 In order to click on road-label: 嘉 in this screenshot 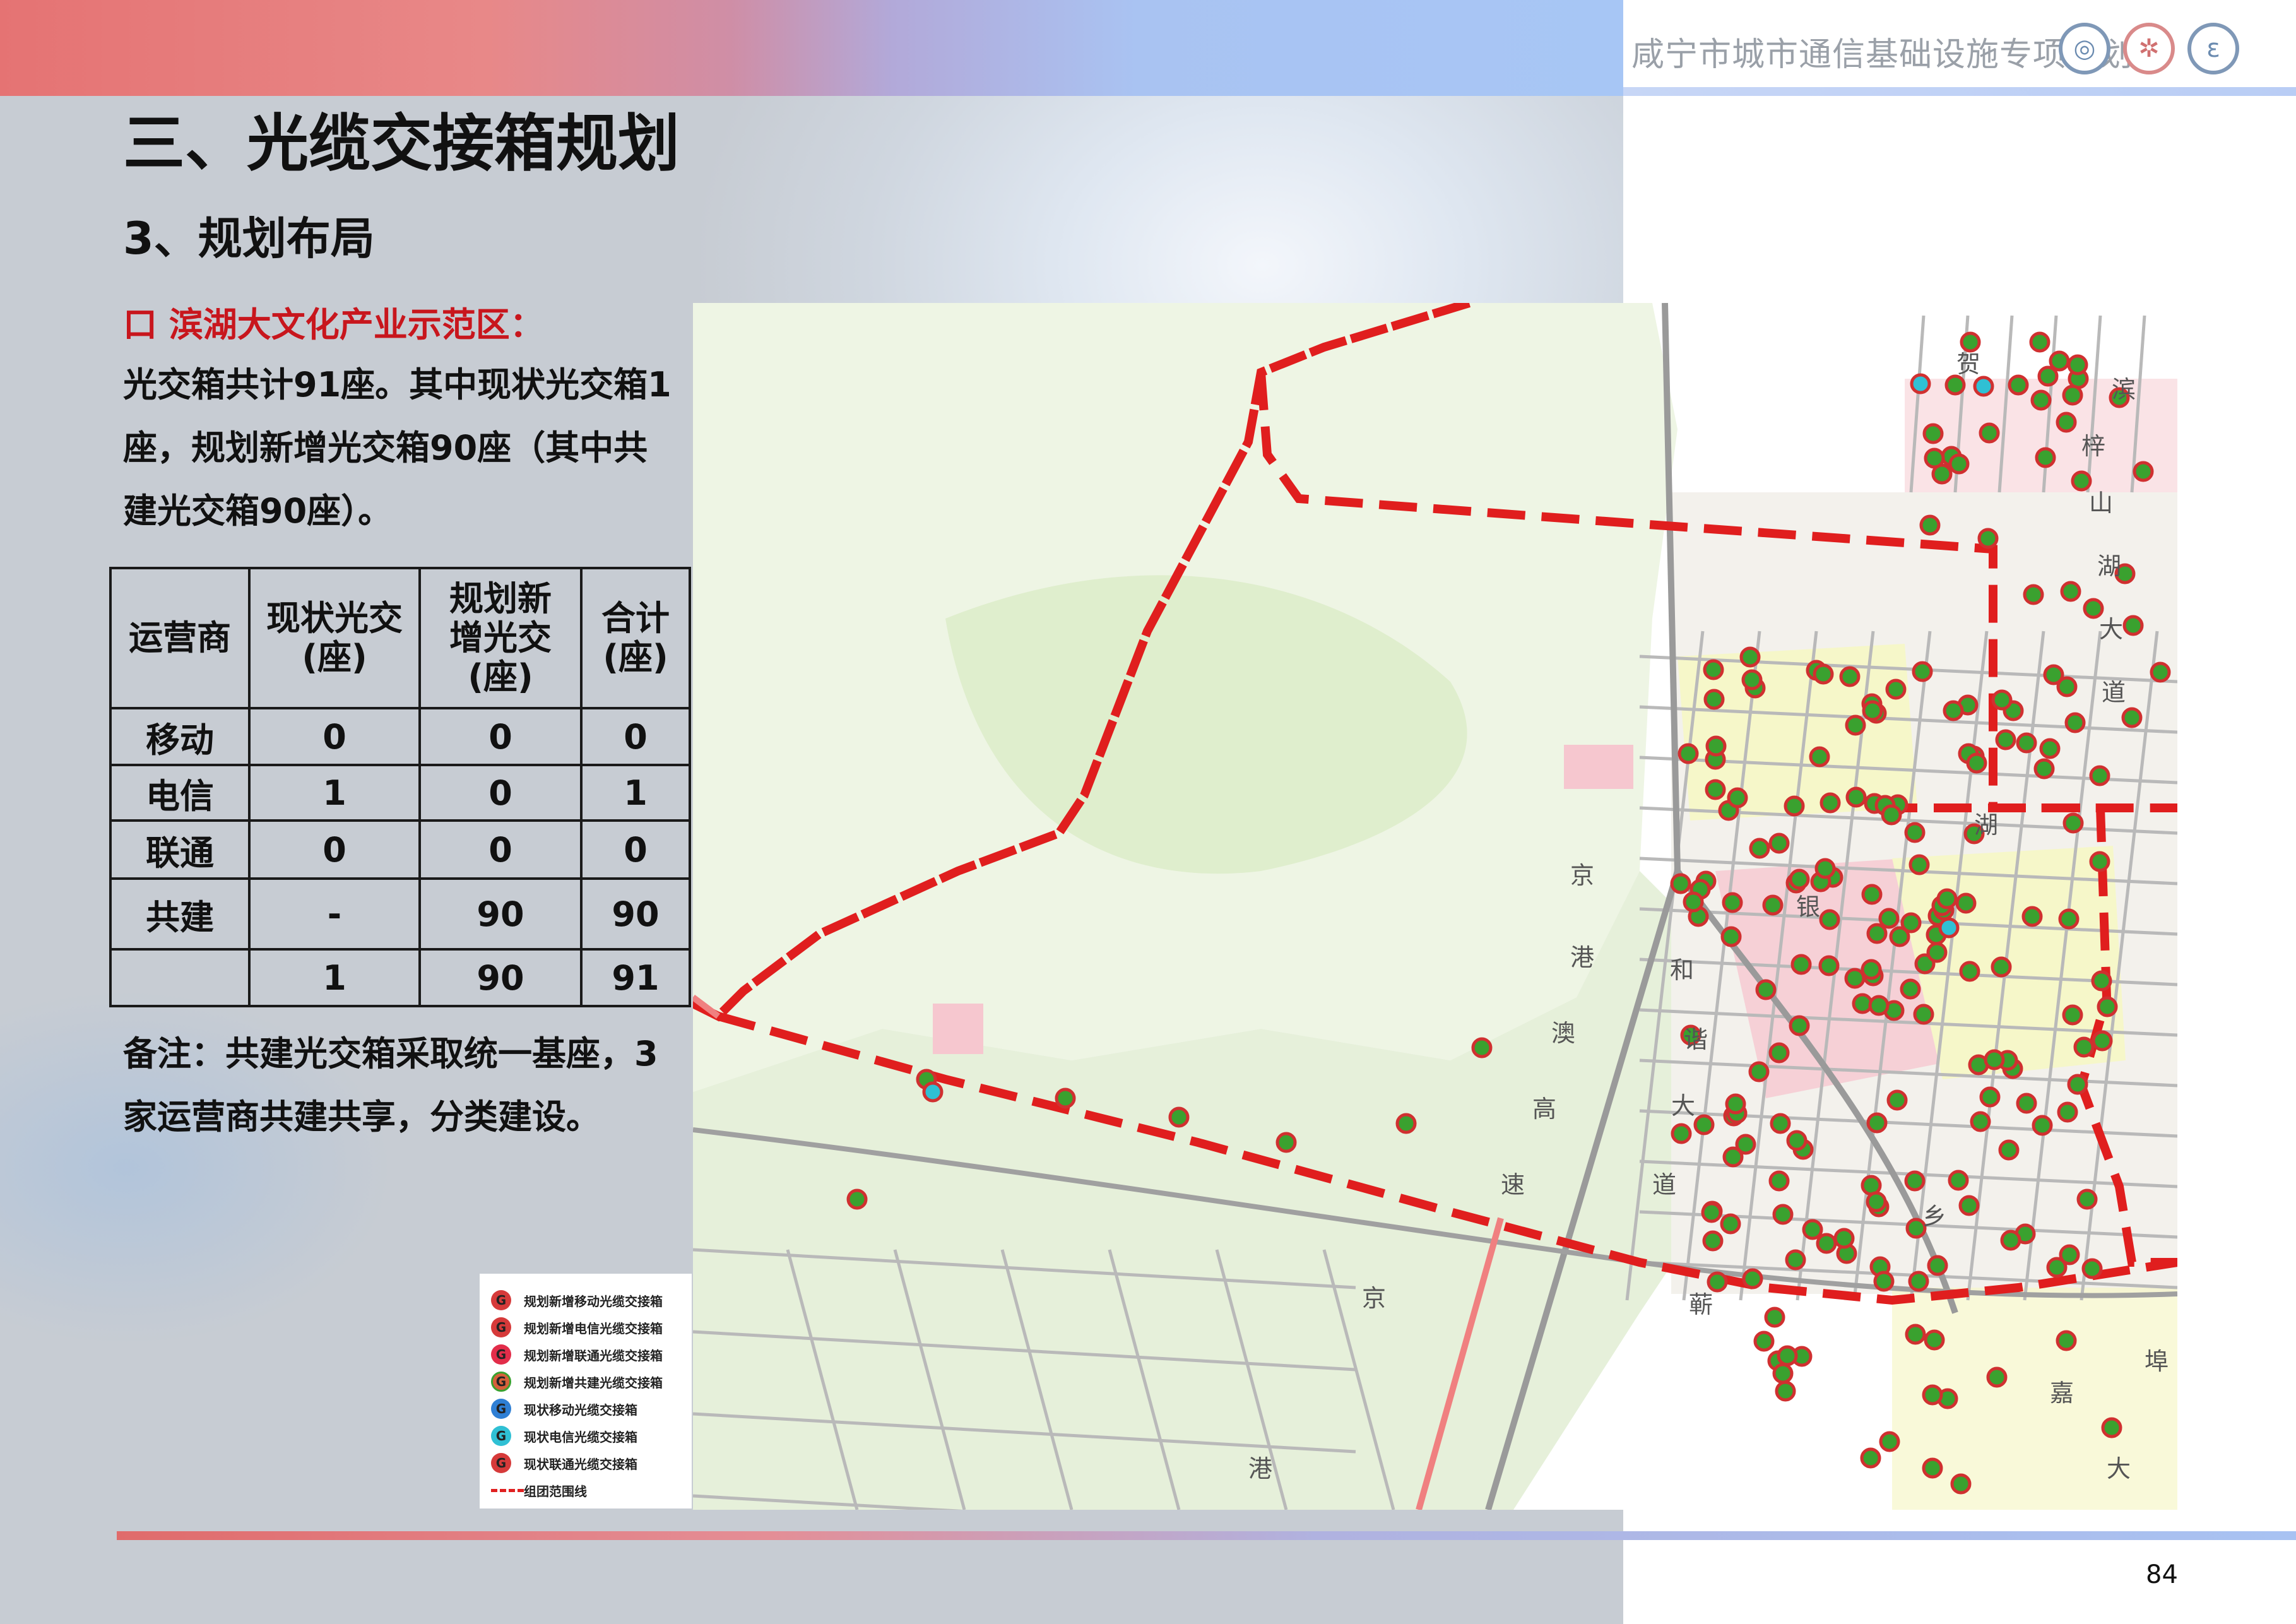, I will do `click(2062, 1393)`.